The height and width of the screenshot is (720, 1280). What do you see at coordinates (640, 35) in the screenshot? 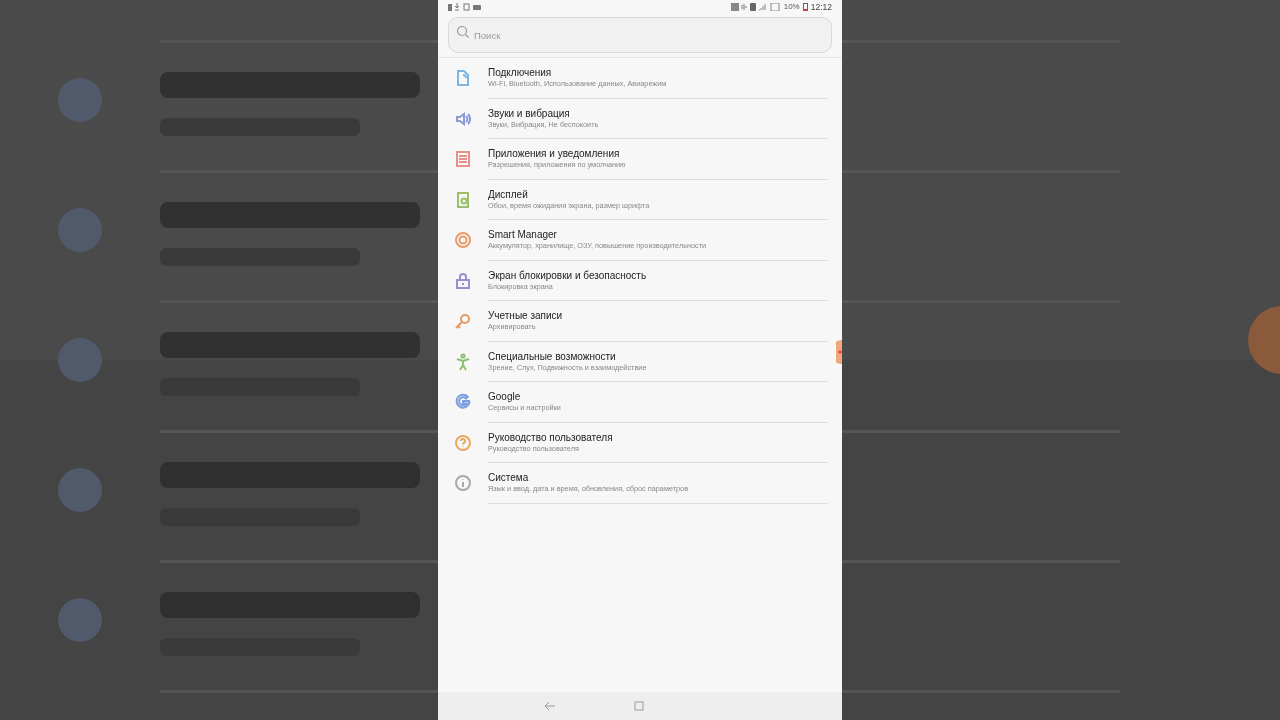
I see `search-field: Поиск` at bounding box center [640, 35].